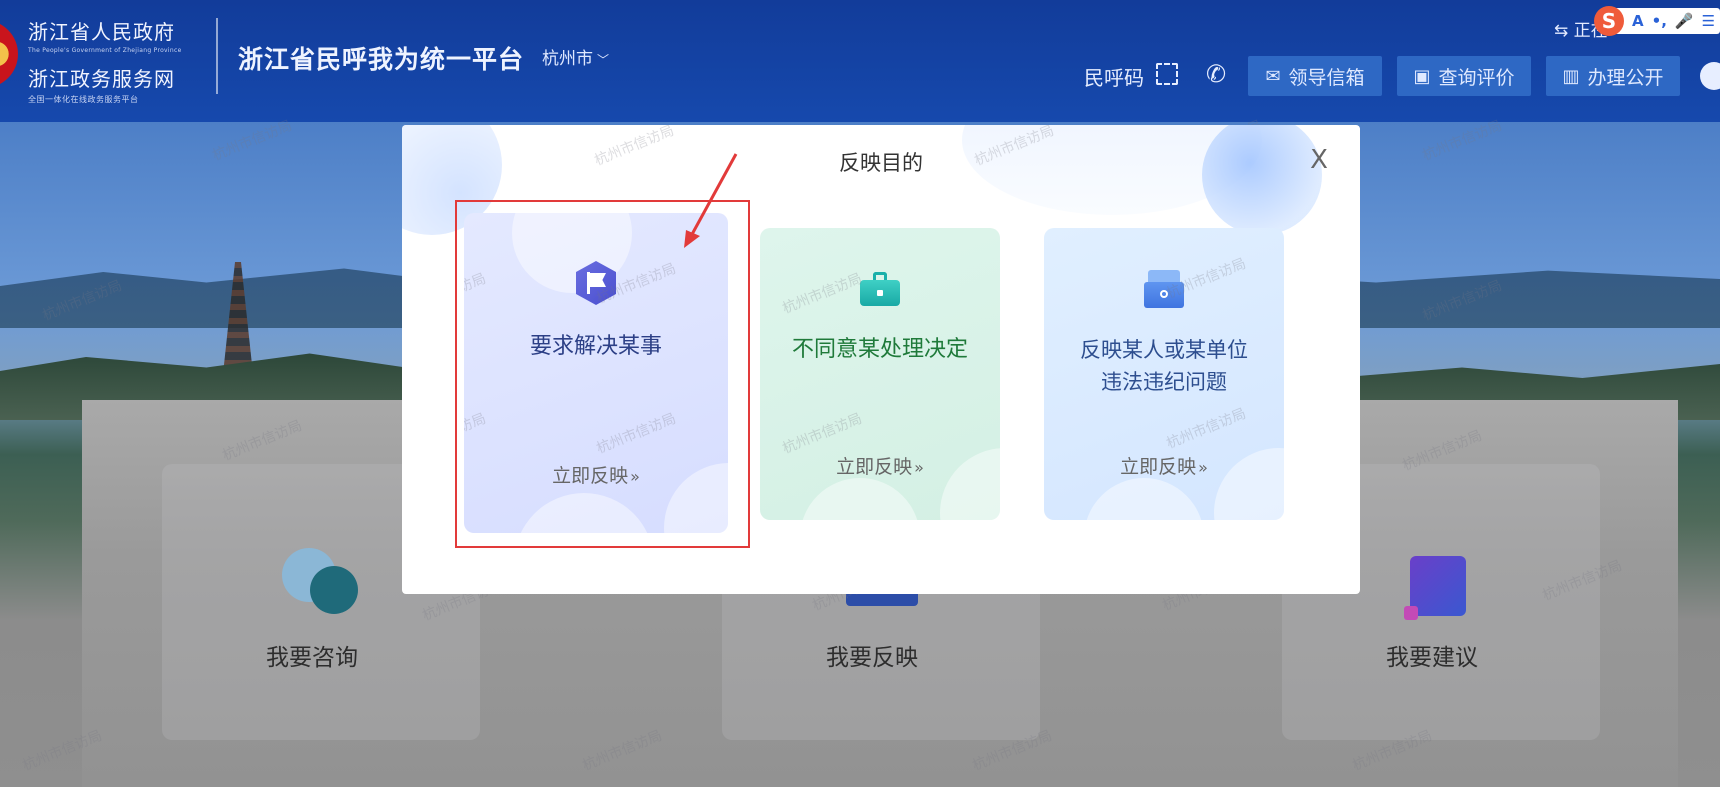 This screenshot has width=1720, height=787. I want to click on ime-toolbar: S A •, 🎤 ☰, so click(1657, 21).